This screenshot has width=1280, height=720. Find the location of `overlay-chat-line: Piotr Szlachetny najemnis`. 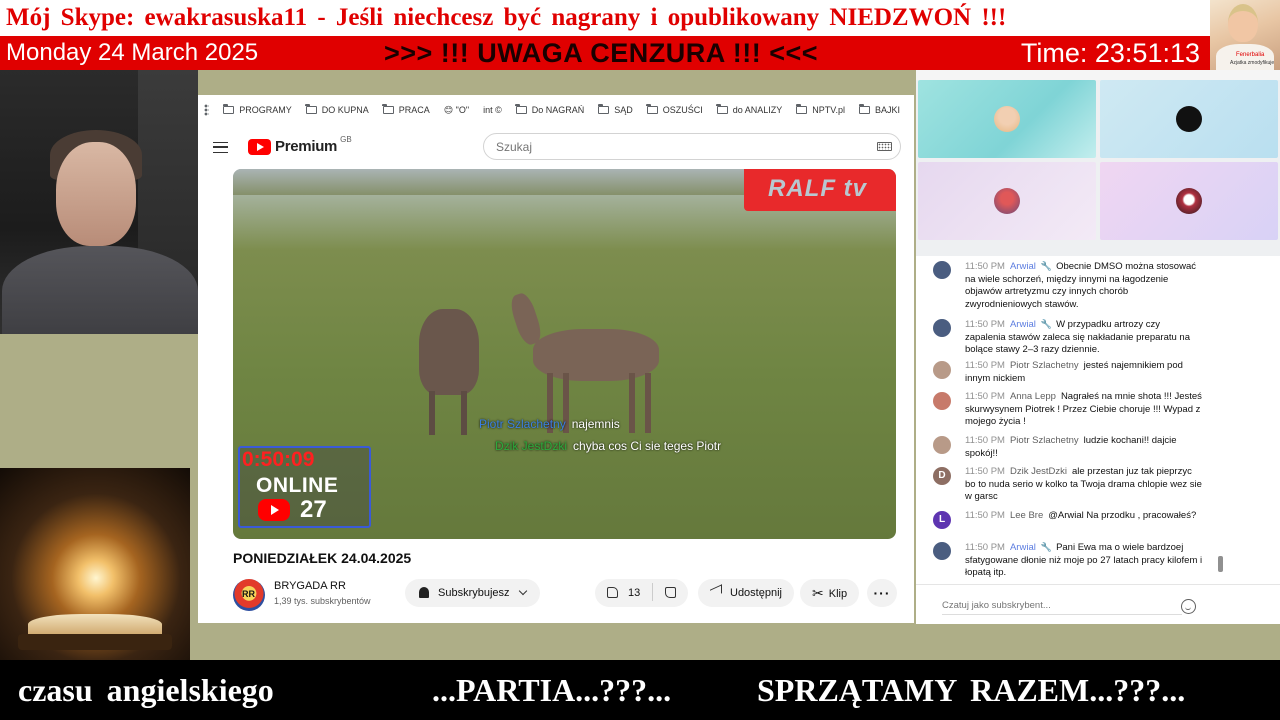

overlay-chat-line: Piotr Szlachetny najemnis is located at coordinates (549, 424).